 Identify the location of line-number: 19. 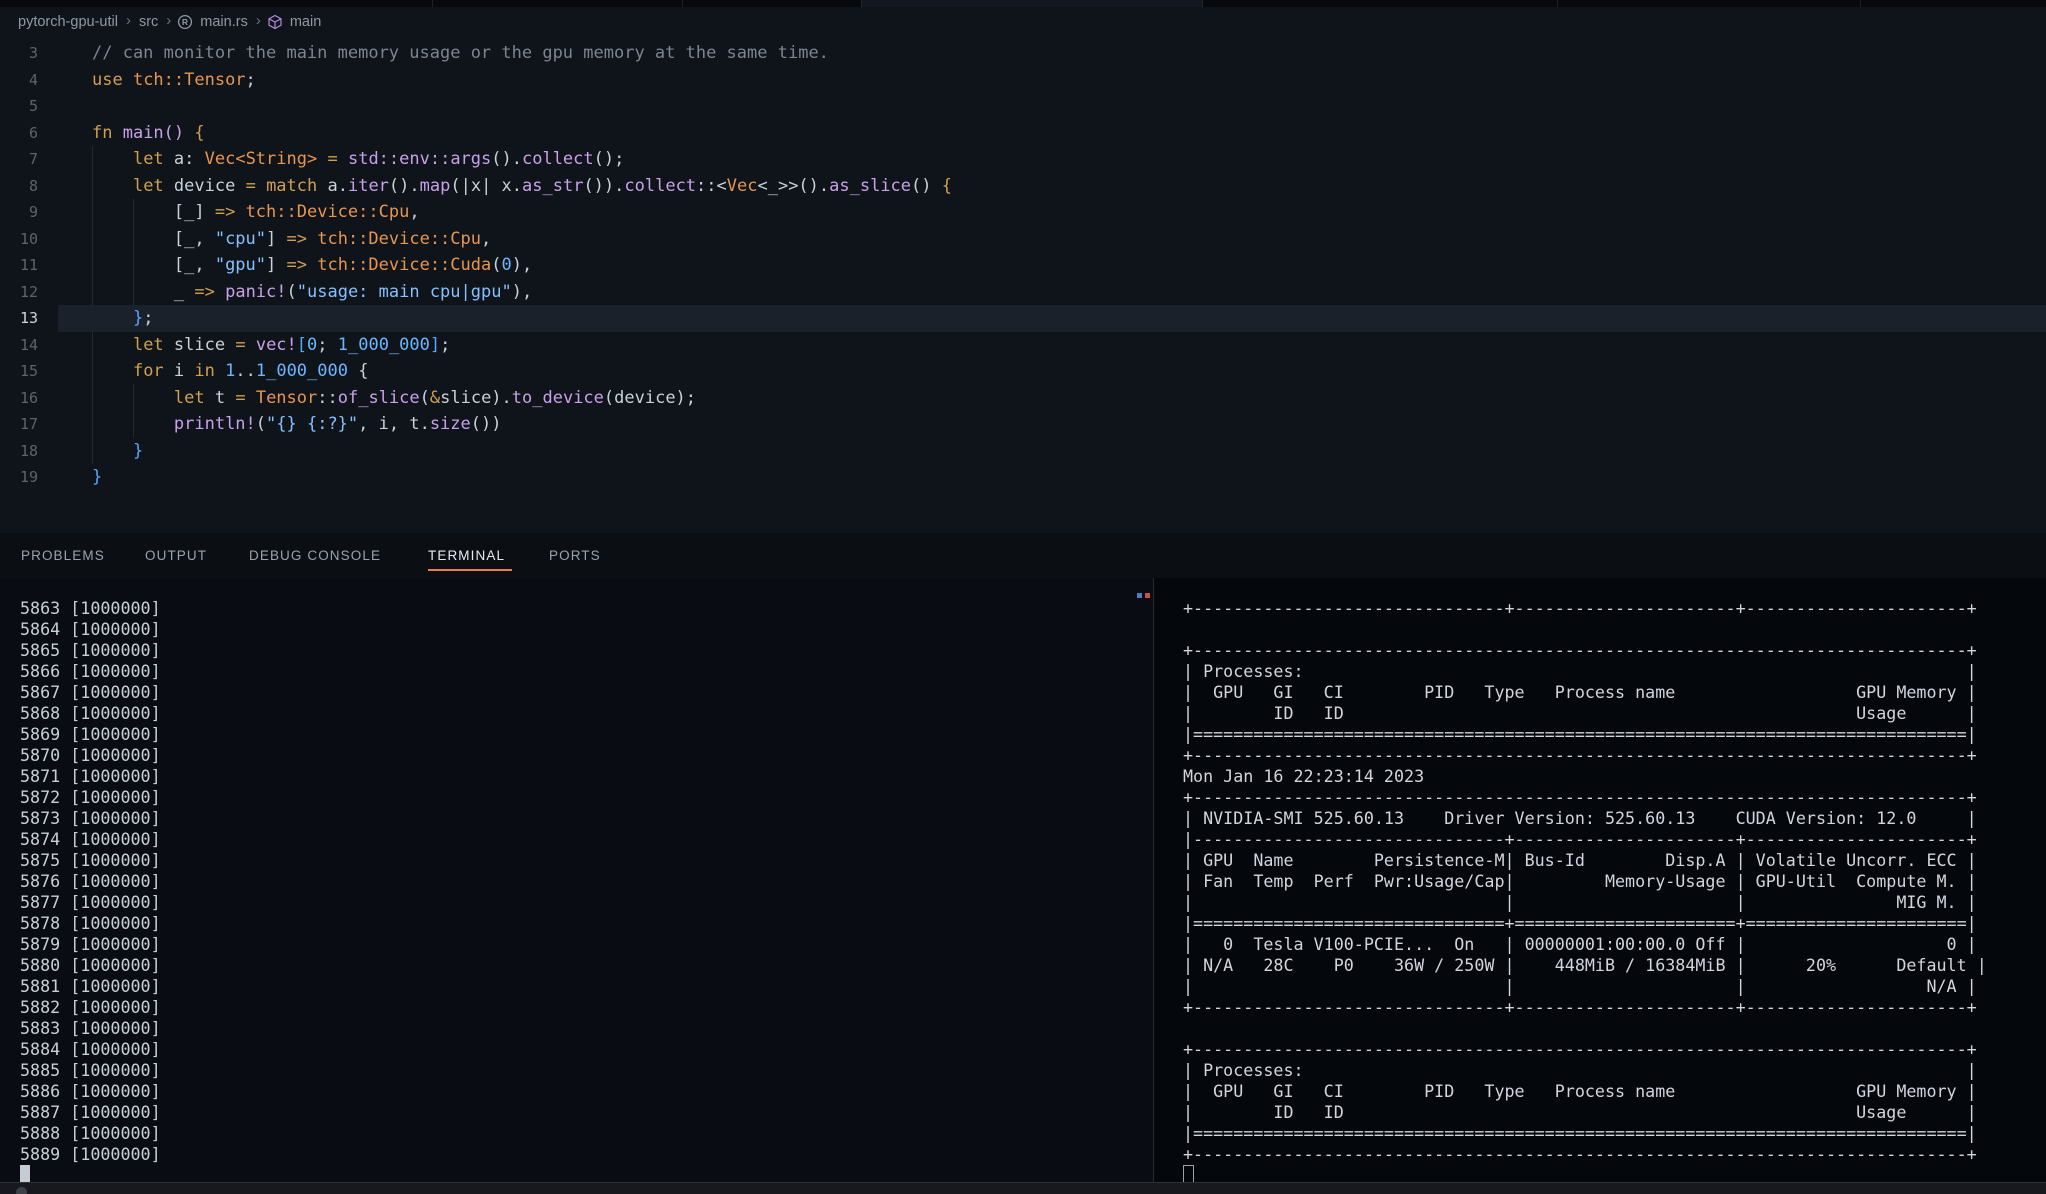
(28, 477).